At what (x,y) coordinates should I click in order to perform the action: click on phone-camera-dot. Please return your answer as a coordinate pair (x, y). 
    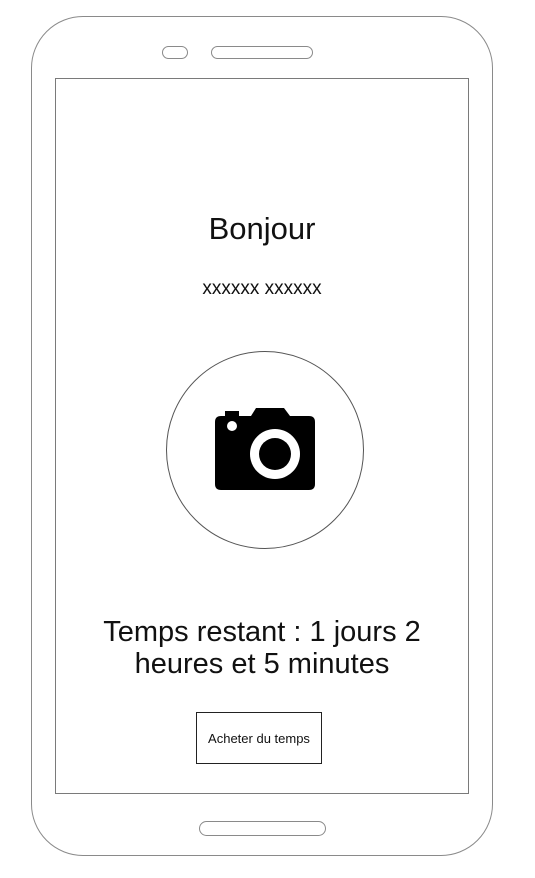
    Looking at the image, I should click on (175, 52).